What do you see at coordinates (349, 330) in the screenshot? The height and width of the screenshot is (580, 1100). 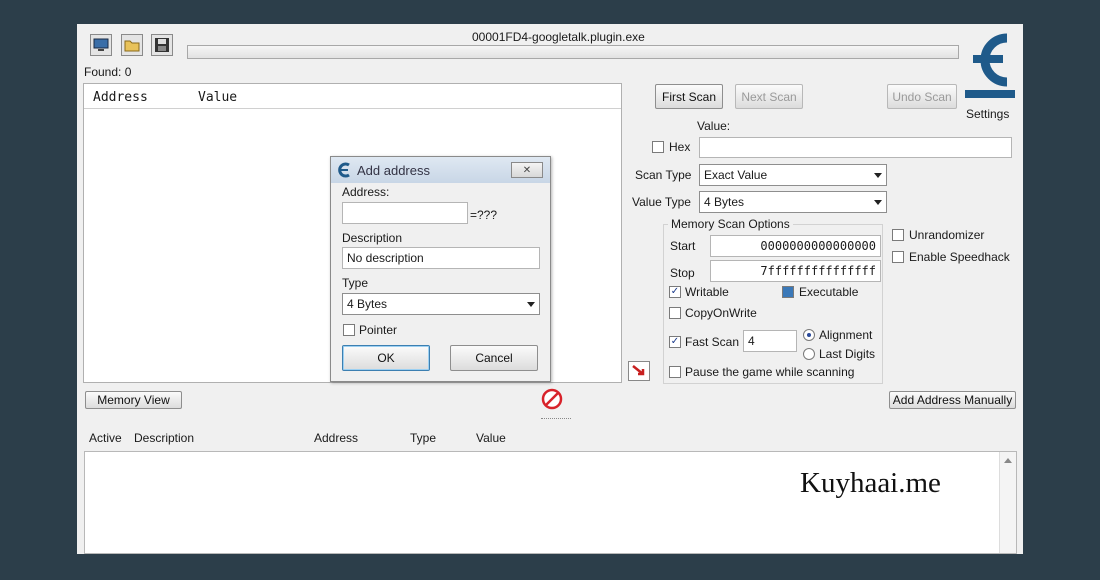 I see `pointer-checkbox` at bounding box center [349, 330].